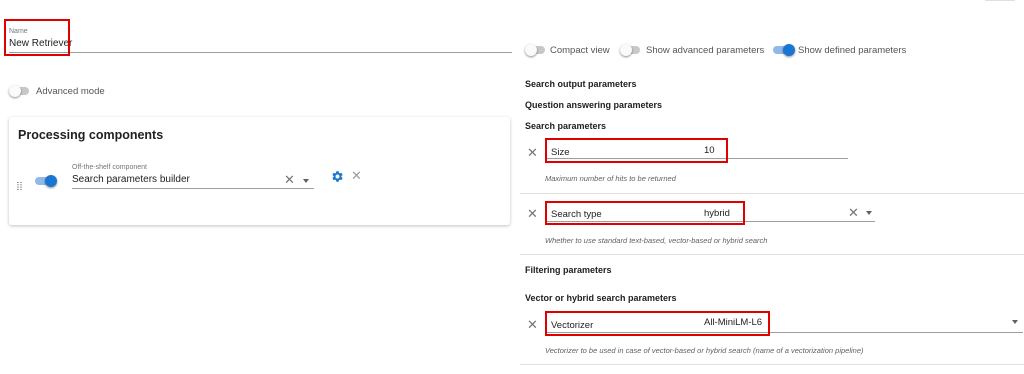 The image size is (1024, 374). What do you see at coordinates (566, 126) in the screenshot?
I see `section-search-parameters: Search parameters` at bounding box center [566, 126].